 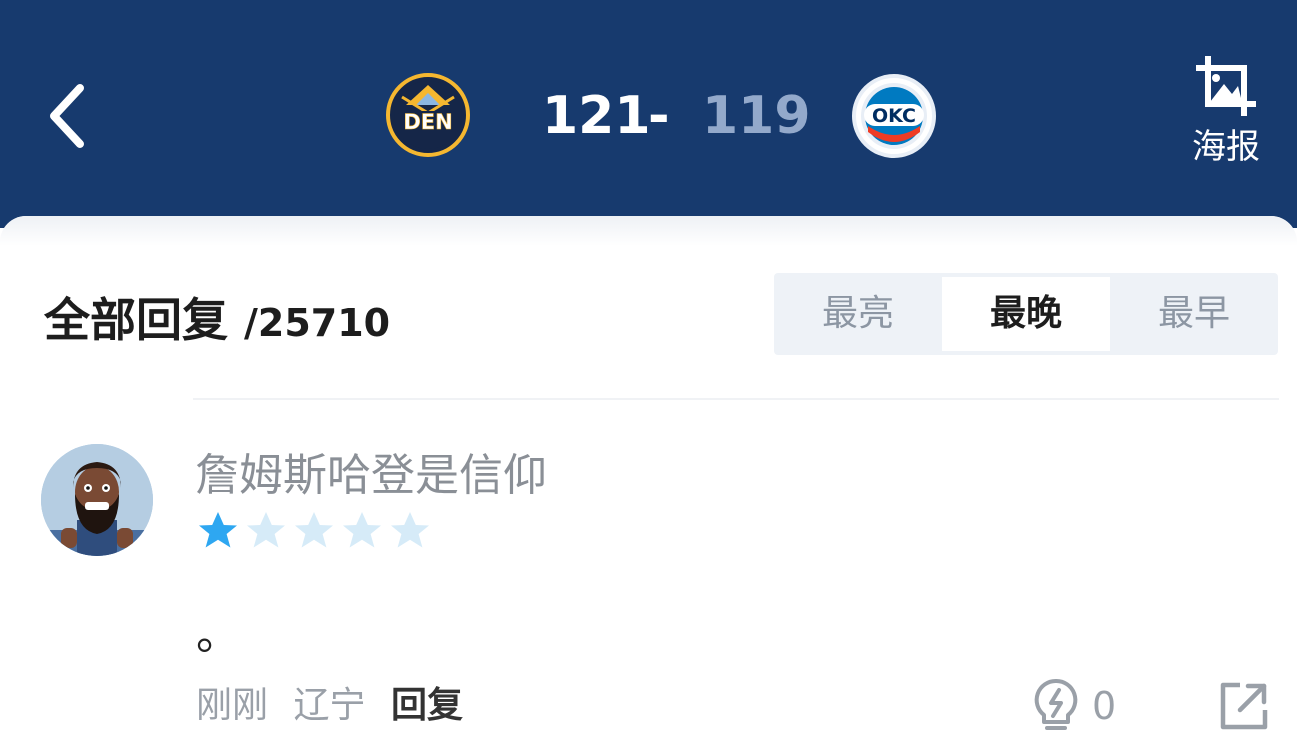 What do you see at coordinates (1194, 314) in the screenshot?
I see `sort-tab-earliest: 最早` at bounding box center [1194, 314].